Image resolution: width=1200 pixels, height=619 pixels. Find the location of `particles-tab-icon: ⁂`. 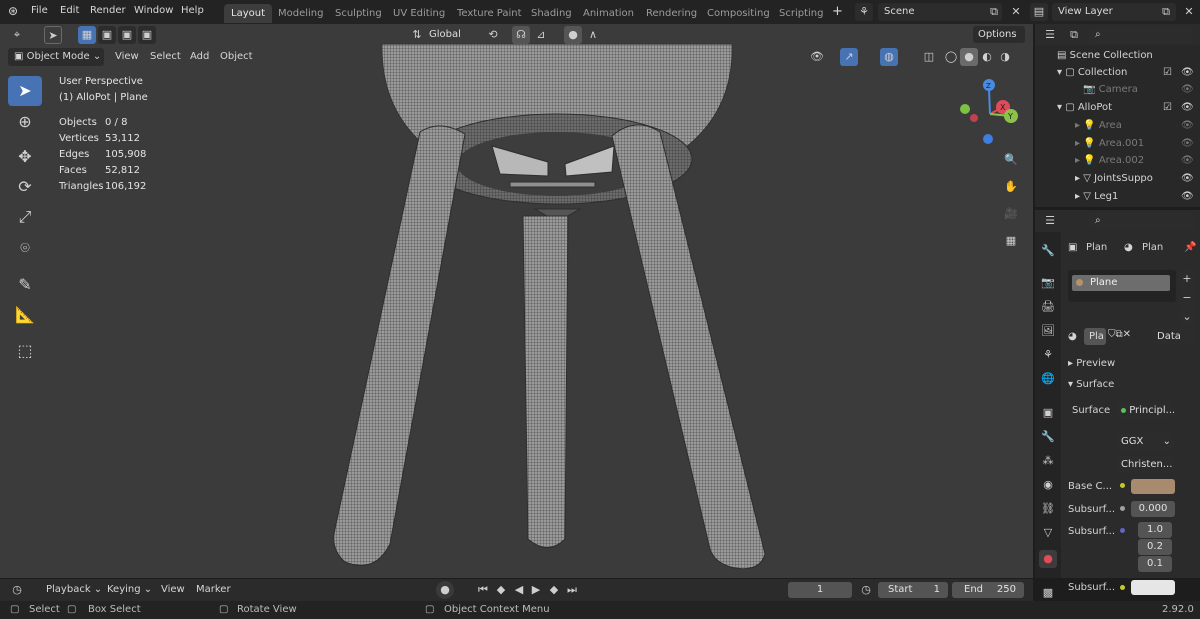

particles-tab-icon: ⁂ is located at coordinates (1048, 461).